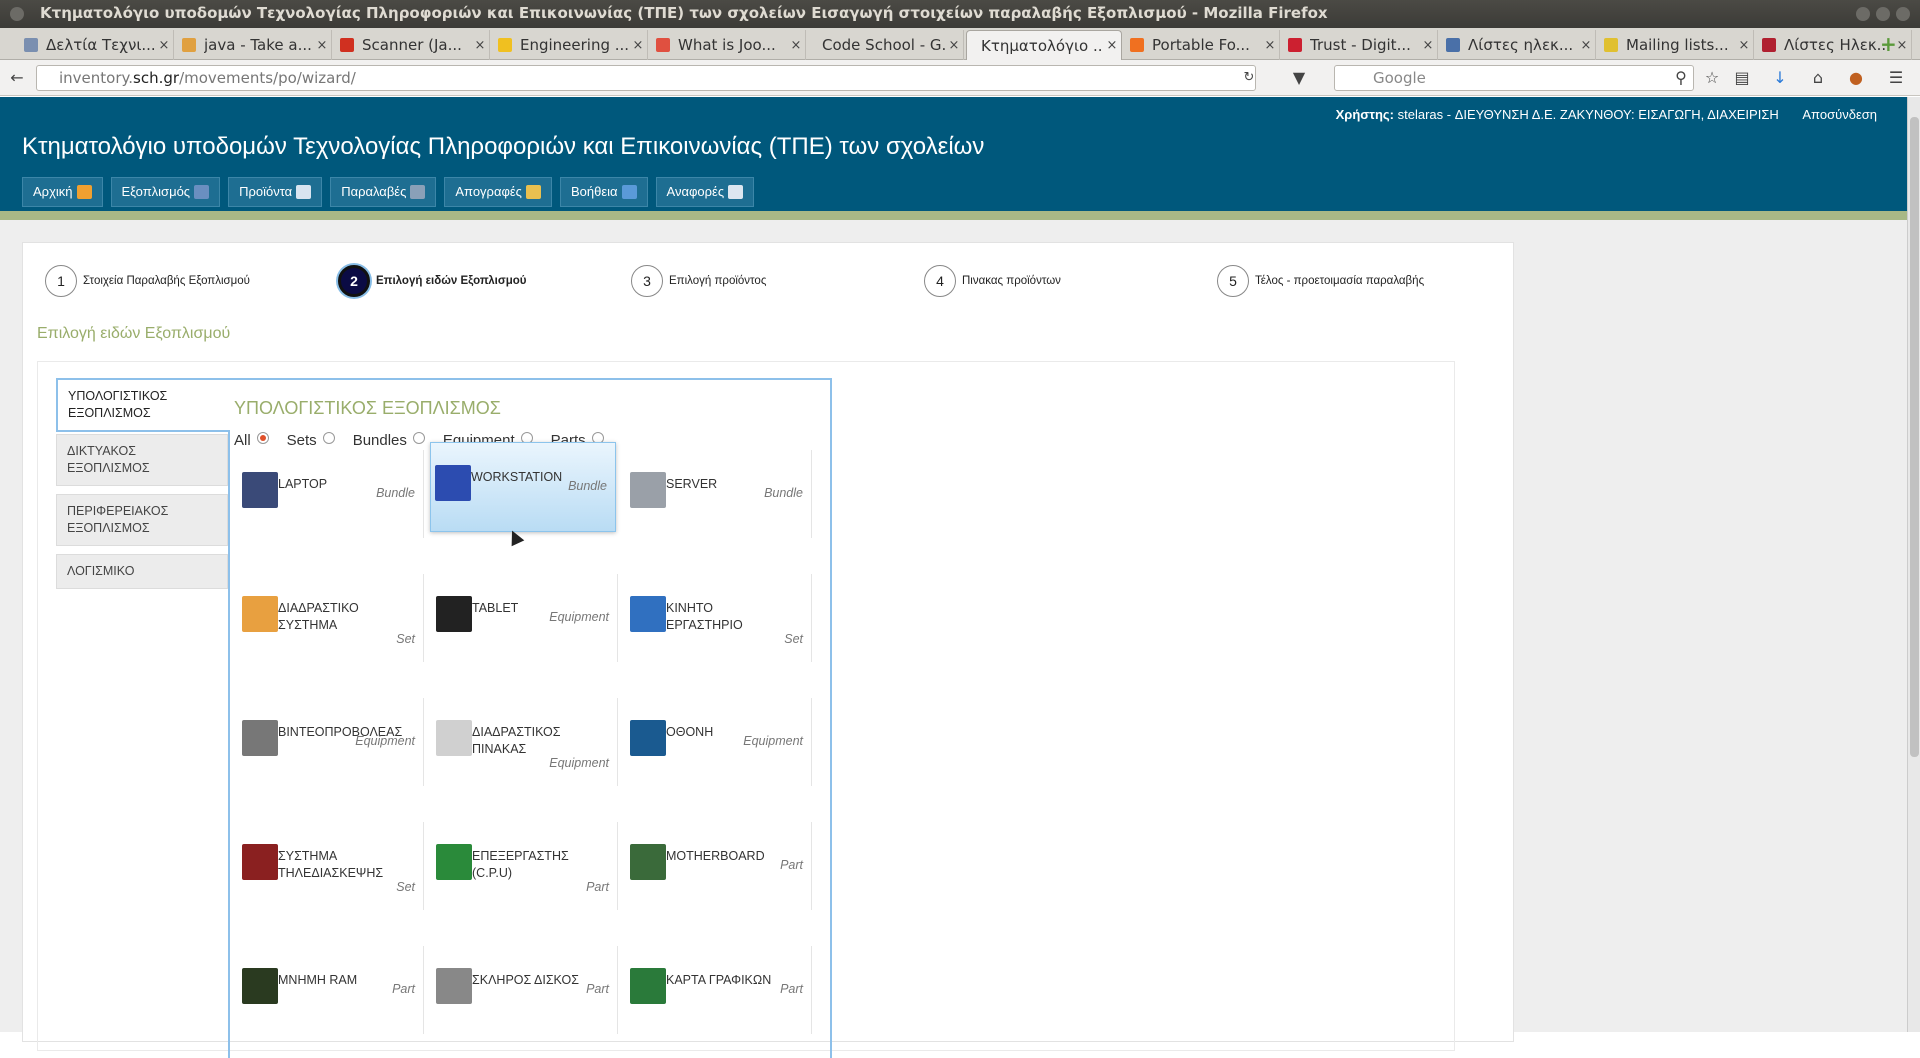 The height and width of the screenshot is (1058, 1920). Describe the element at coordinates (1299, 78) in the screenshot. I see `addon-icon: ▼` at that location.